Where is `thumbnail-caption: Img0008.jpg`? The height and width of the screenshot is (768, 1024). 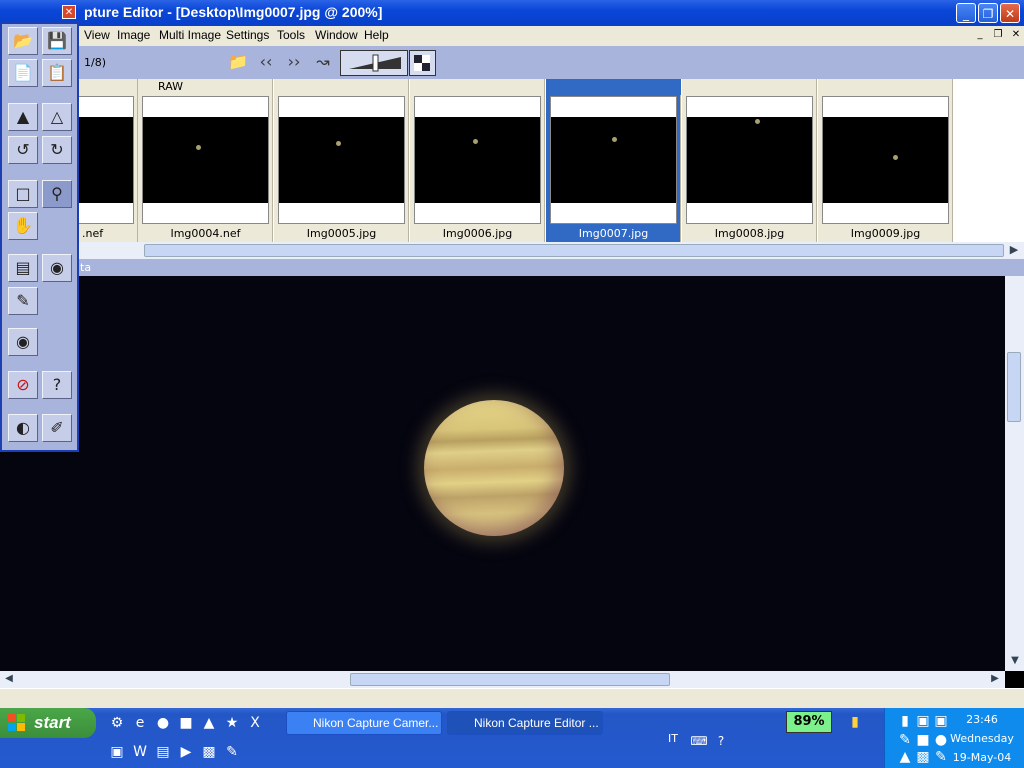 thumbnail-caption: Img0008.jpg is located at coordinates (749, 233).